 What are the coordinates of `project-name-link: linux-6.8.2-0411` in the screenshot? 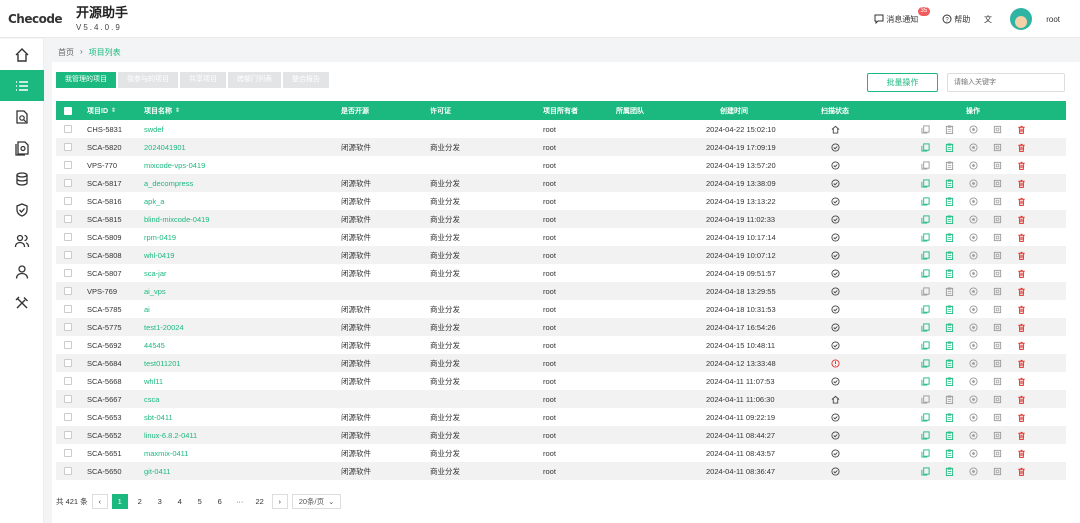 It's located at (170, 435).